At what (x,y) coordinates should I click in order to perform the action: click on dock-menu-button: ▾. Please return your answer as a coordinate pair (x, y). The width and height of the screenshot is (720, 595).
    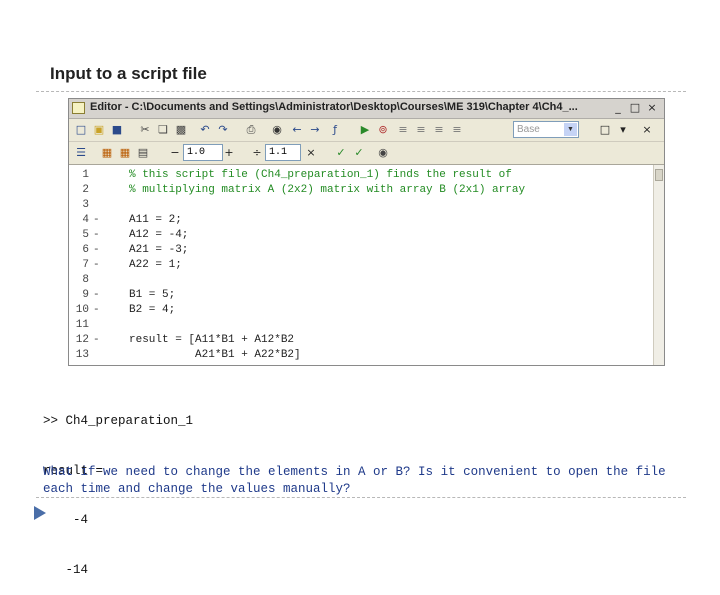
    Looking at the image, I should click on (623, 130).